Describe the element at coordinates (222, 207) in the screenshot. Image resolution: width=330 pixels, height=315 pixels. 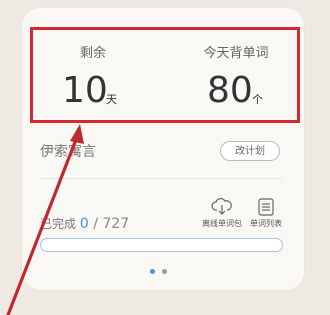
I see `cloud-download-icon` at that location.